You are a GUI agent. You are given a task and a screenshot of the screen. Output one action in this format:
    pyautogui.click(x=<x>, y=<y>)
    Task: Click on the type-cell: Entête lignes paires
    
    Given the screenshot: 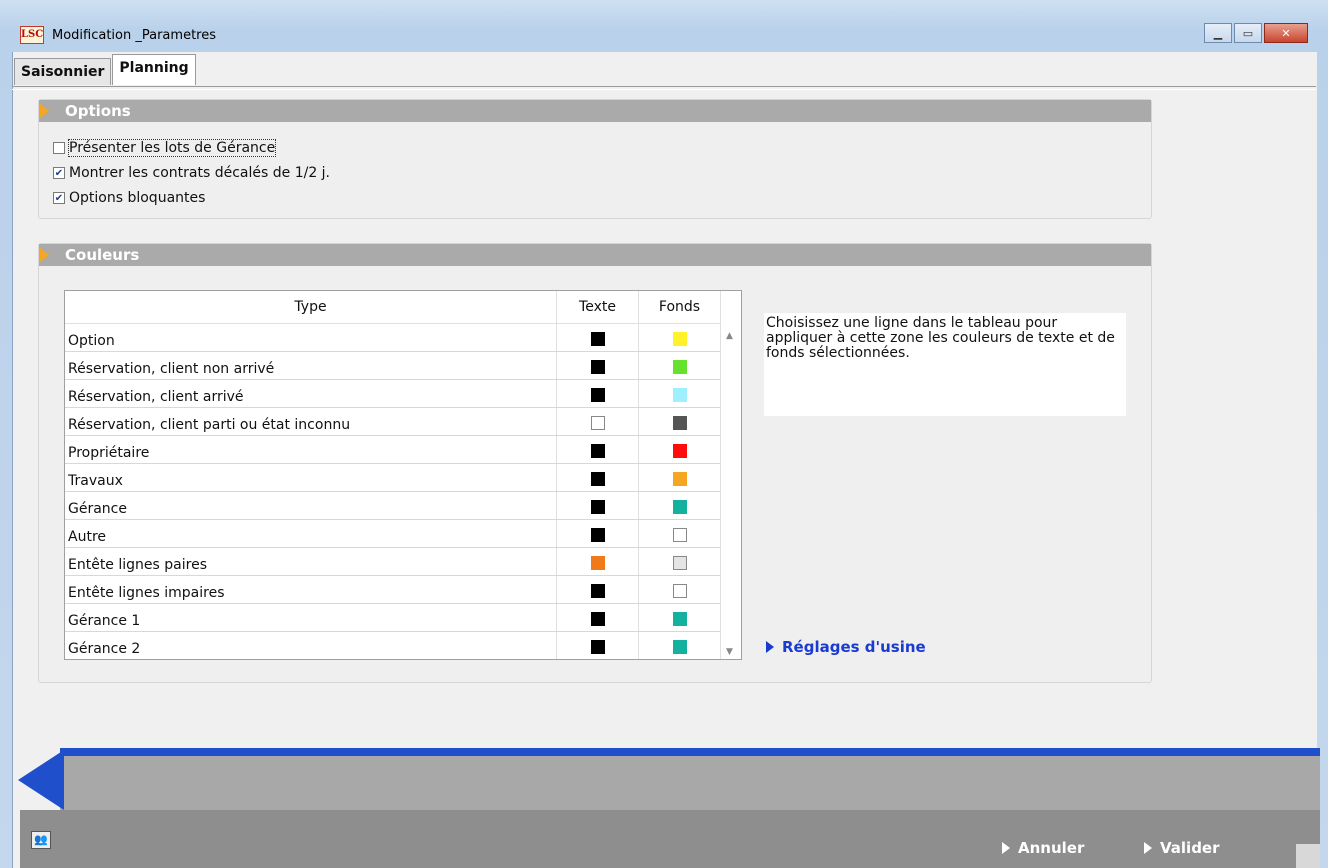 What is the action you would take?
    pyautogui.click(x=311, y=561)
    